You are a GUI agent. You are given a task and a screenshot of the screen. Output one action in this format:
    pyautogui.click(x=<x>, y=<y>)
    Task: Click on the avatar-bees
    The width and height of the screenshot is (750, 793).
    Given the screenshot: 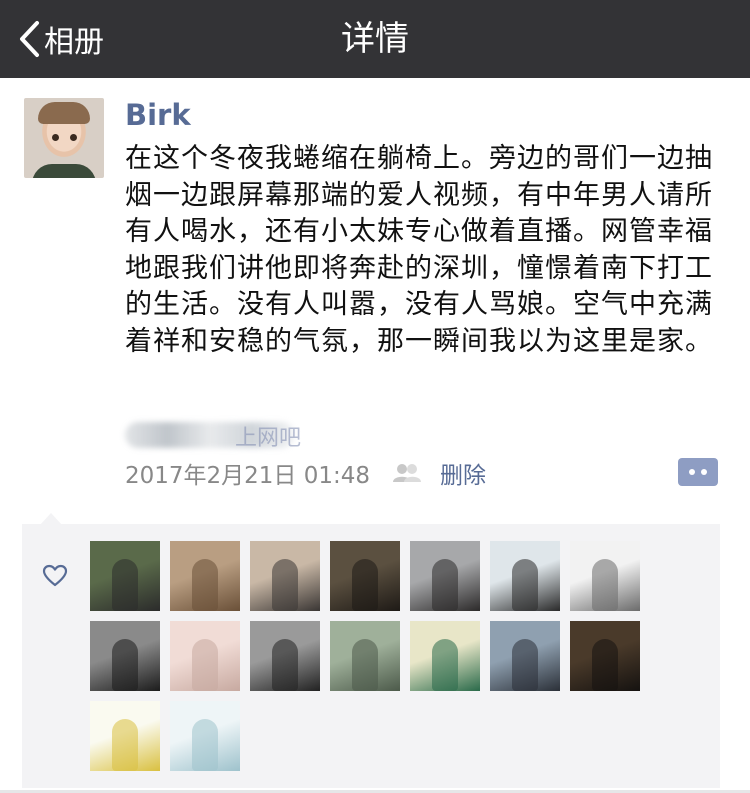 What is the action you would take?
    pyautogui.click(x=125, y=736)
    